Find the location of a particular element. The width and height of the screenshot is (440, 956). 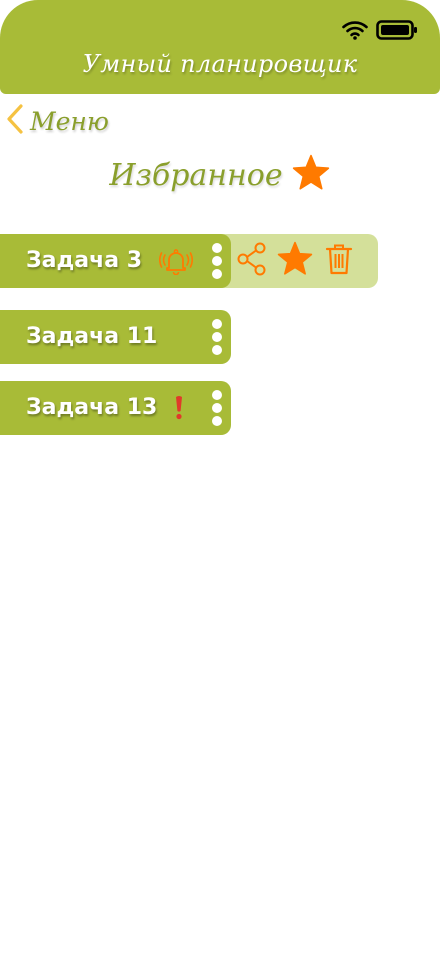

task-label: Задача 3 is located at coordinates (84, 260).